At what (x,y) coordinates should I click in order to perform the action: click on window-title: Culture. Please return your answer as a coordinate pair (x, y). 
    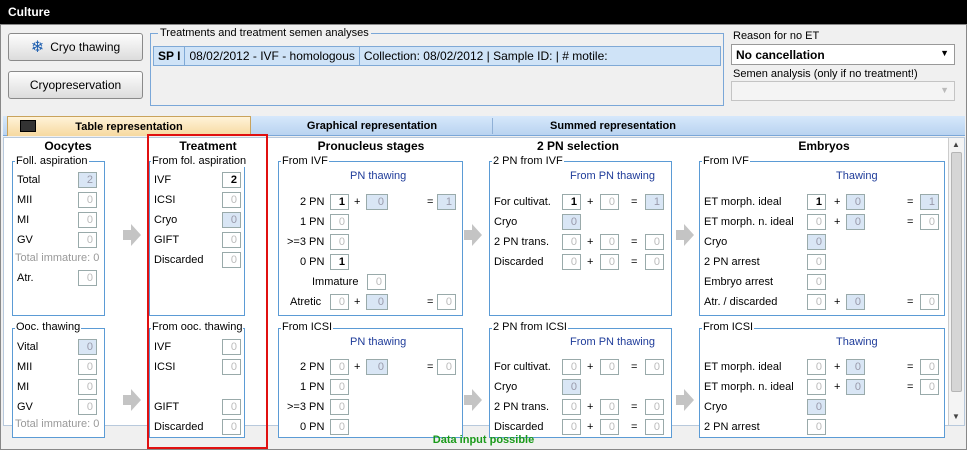
    Looking at the image, I should click on (483, 12).